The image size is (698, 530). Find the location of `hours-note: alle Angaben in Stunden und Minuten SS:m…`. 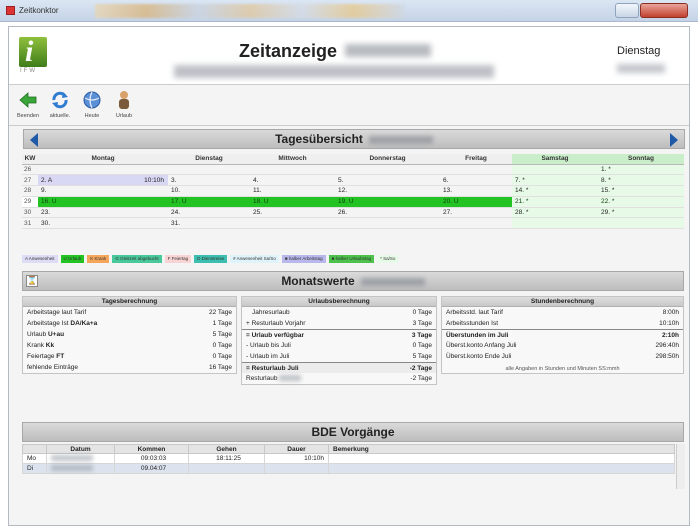

hours-note: alle Angaben in Stunden und Minuten SS:m… is located at coordinates (562, 369).